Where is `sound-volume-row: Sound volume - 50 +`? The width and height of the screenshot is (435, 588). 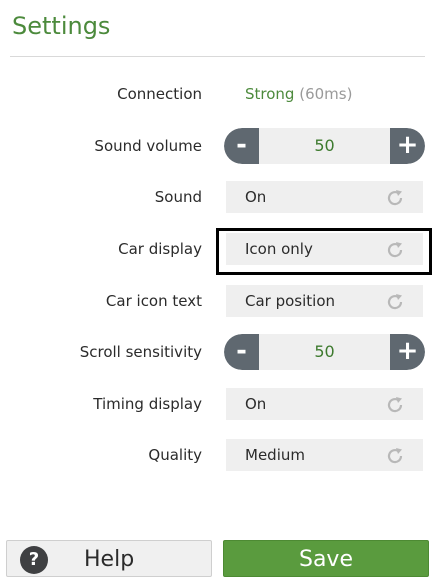 sound-volume-row: Sound volume - 50 + is located at coordinates (217, 146).